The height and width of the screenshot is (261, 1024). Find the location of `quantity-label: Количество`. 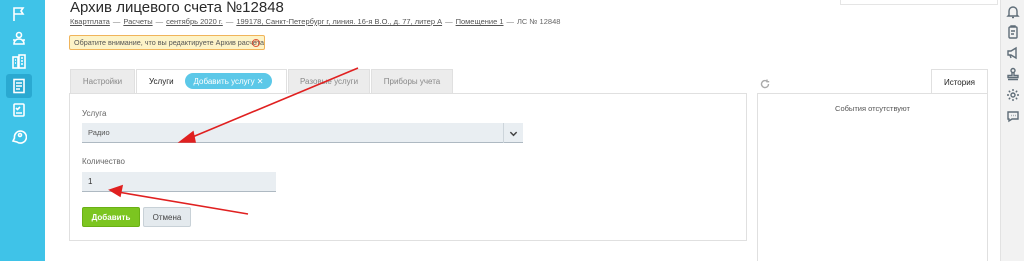

quantity-label: Количество is located at coordinates (103, 161).